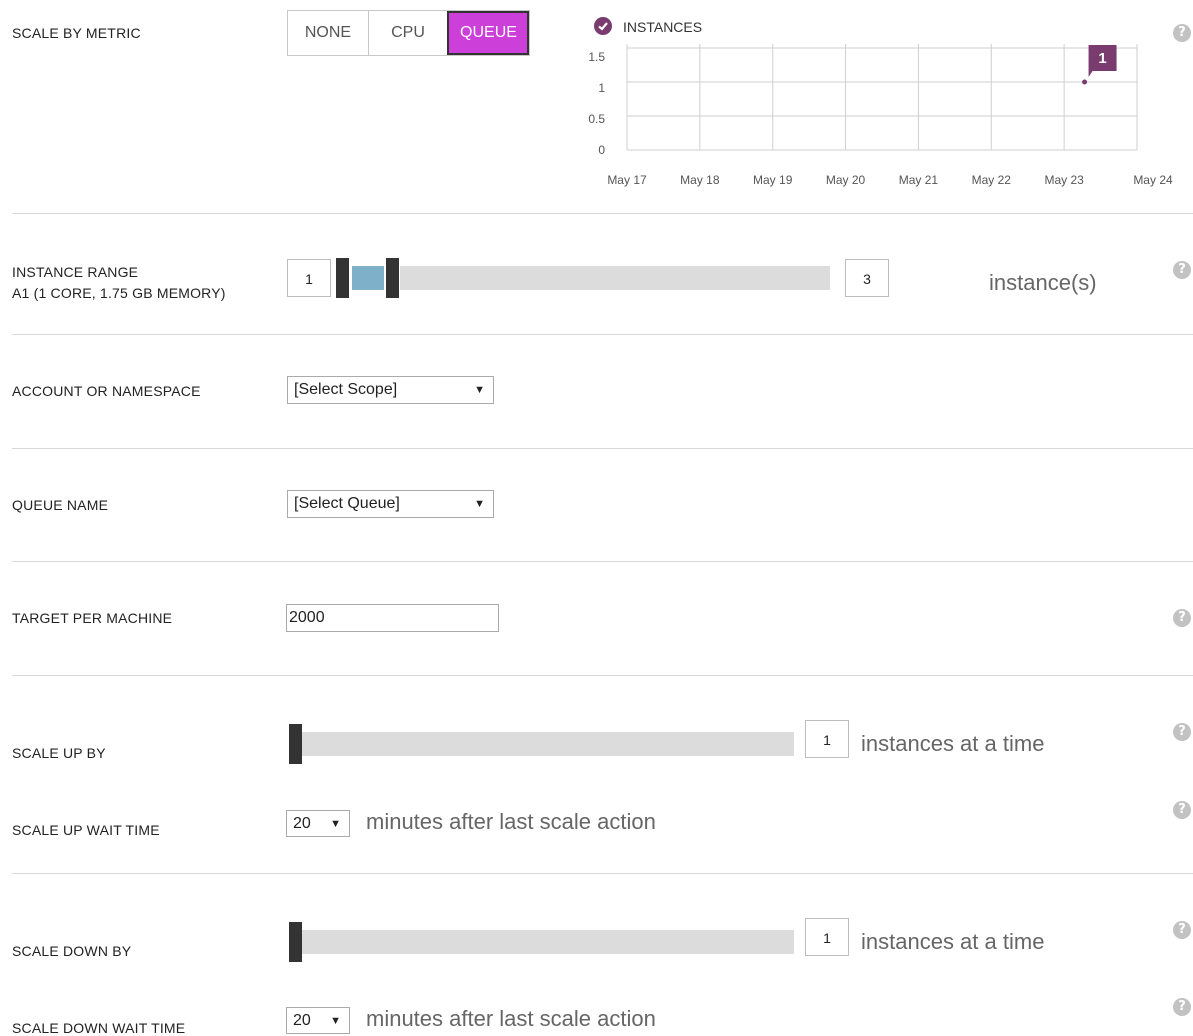  Describe the element at coordinates (1102, 58) in the screenshot. I see `chart-data-label: 1` at that location.